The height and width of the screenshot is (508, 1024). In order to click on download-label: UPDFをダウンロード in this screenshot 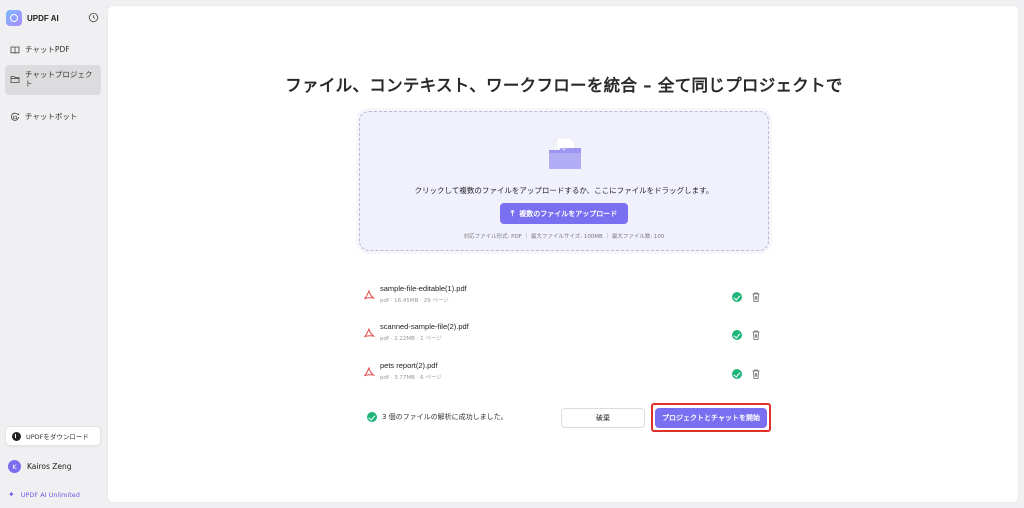, I will do `click(57, 437)`.